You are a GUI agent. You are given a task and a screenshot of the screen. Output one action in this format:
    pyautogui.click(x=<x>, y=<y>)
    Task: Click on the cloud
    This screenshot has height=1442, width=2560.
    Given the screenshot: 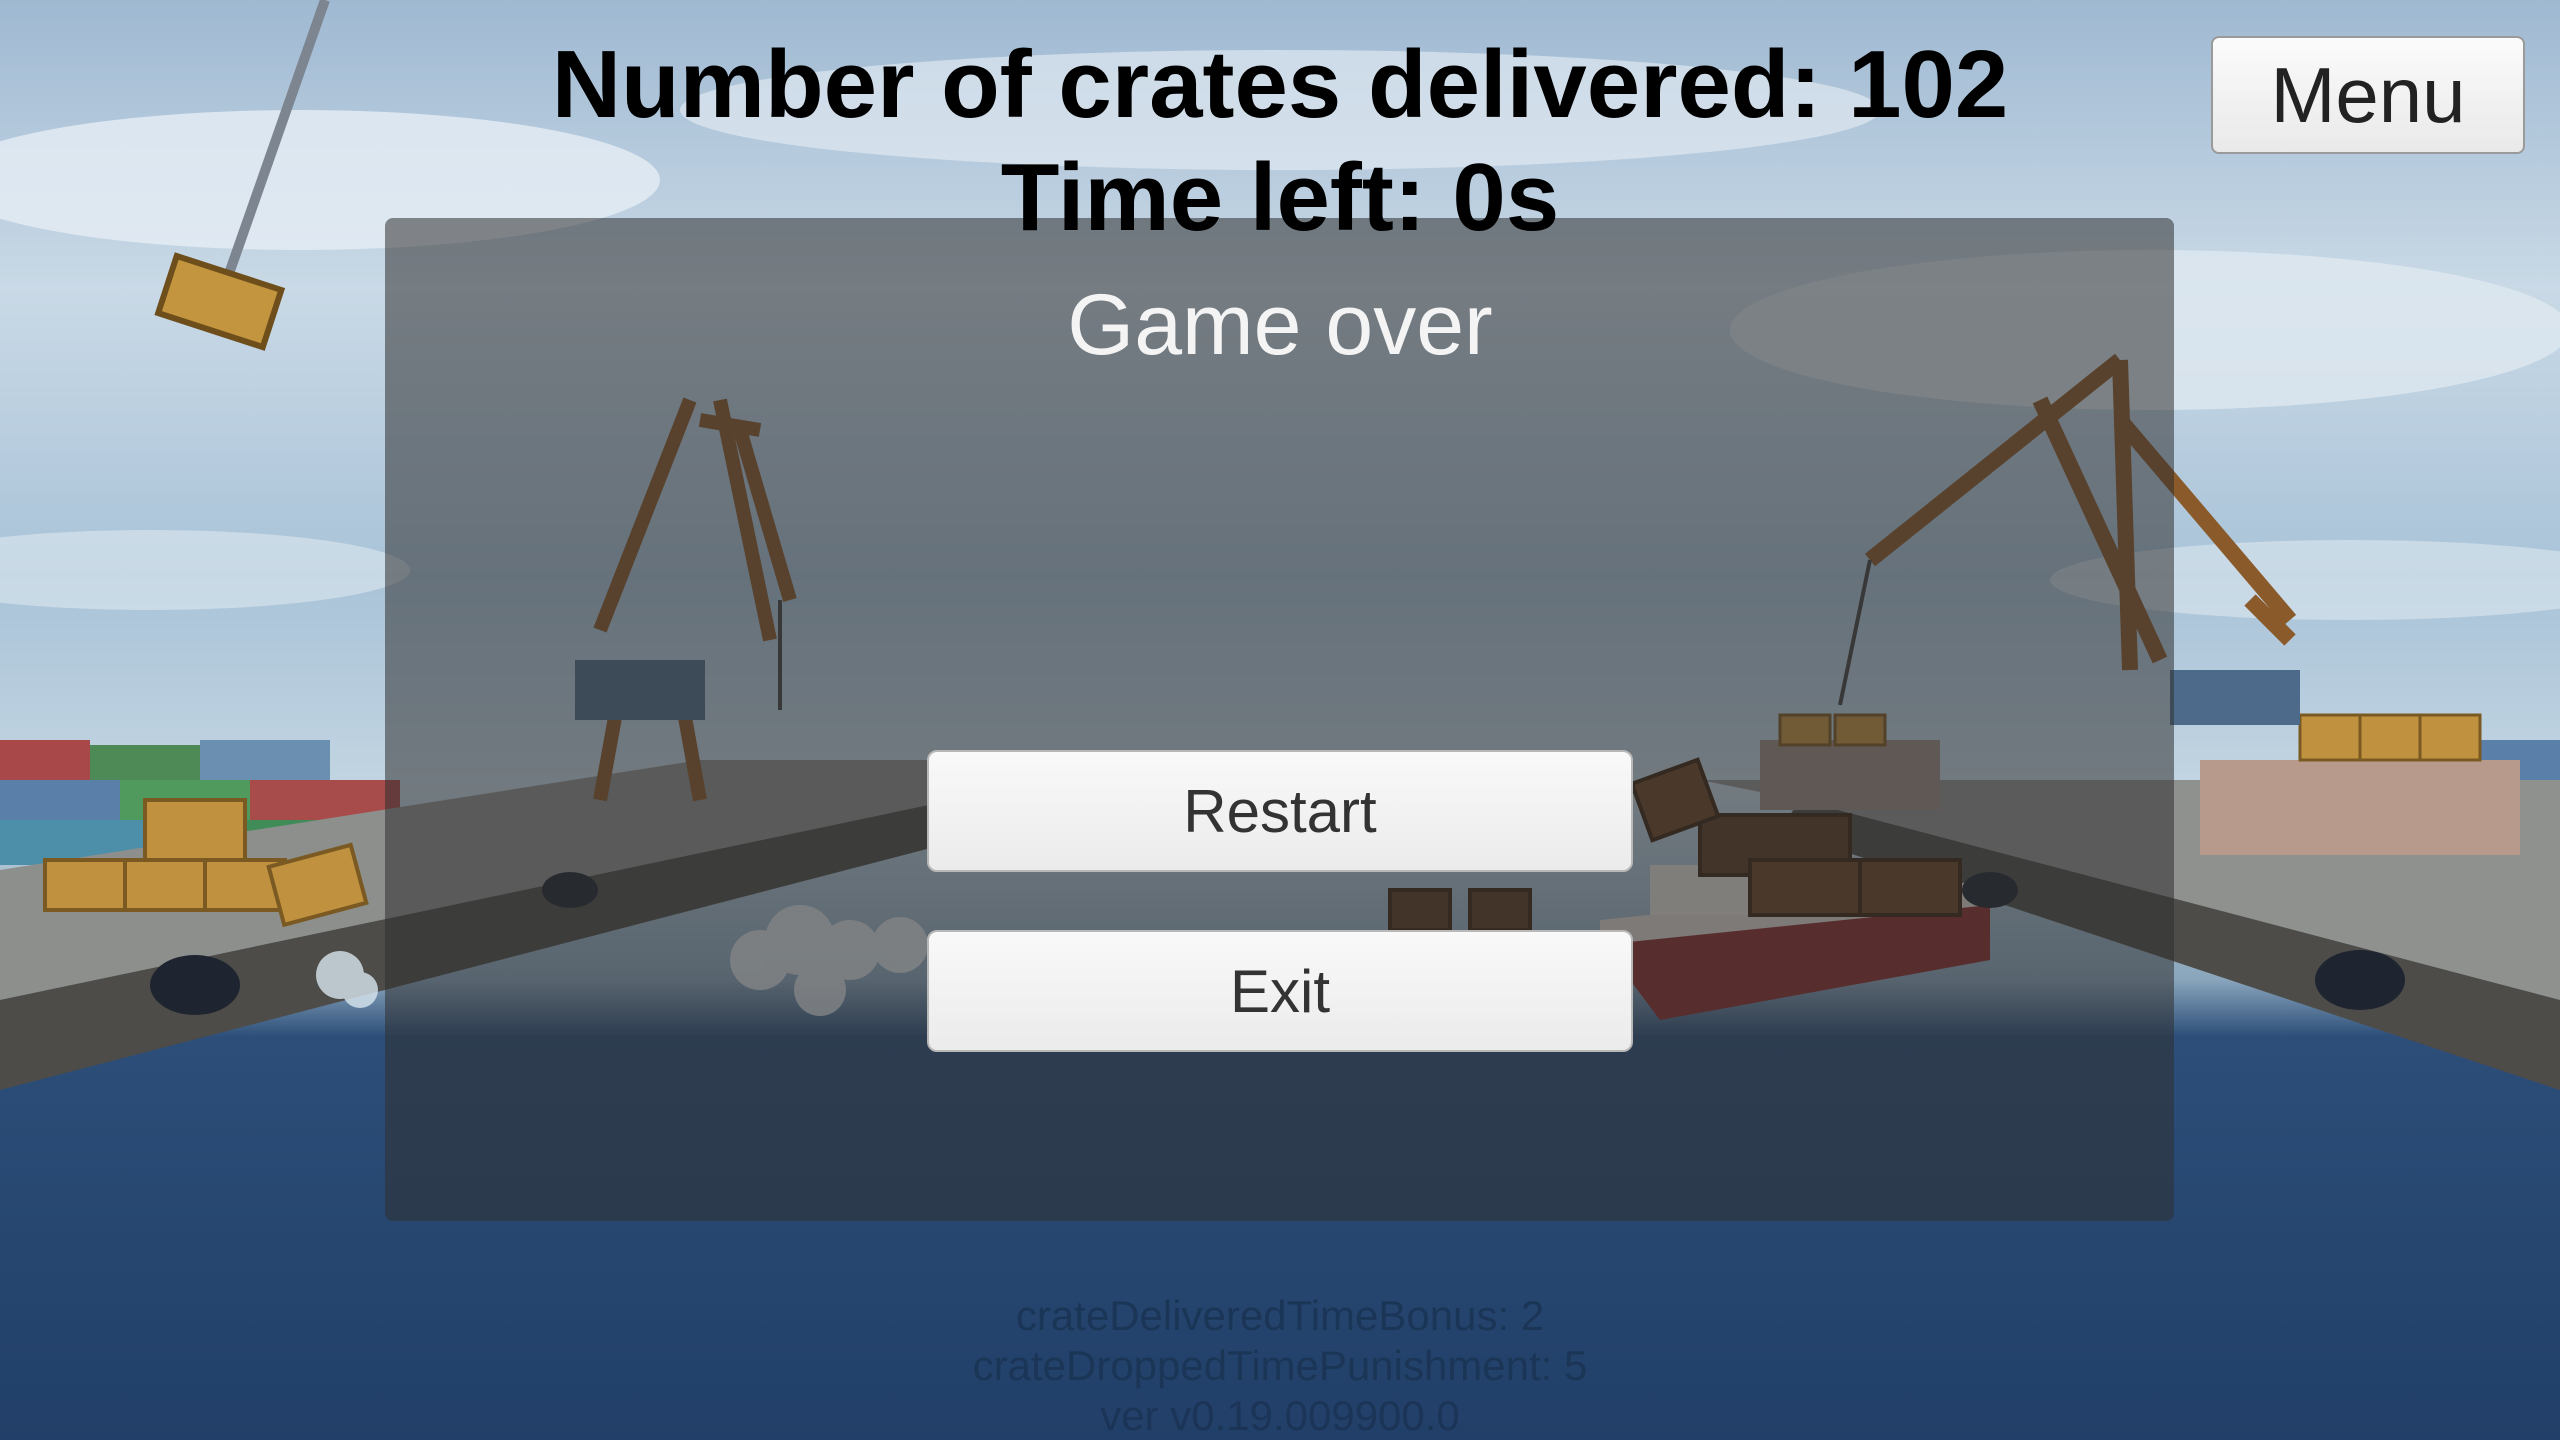 What is the action you would take?
    pyautogui.click(x=205, y=570)
    